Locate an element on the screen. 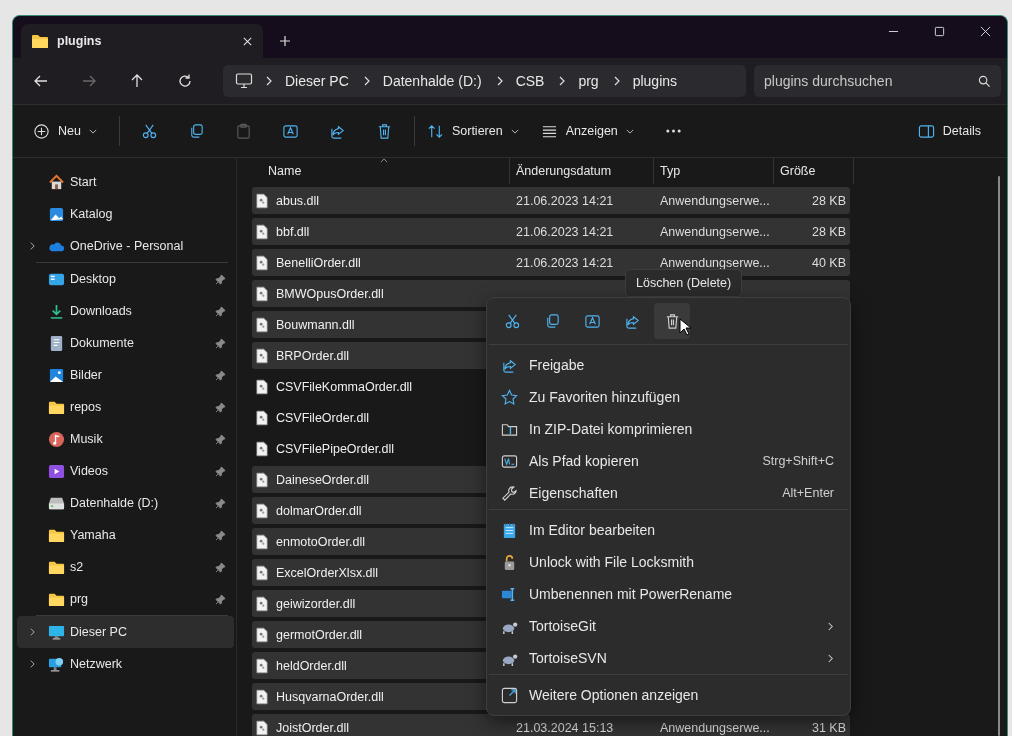  file-name: CSVFilePipeOrder.dll is located at coordinates (335, 448).